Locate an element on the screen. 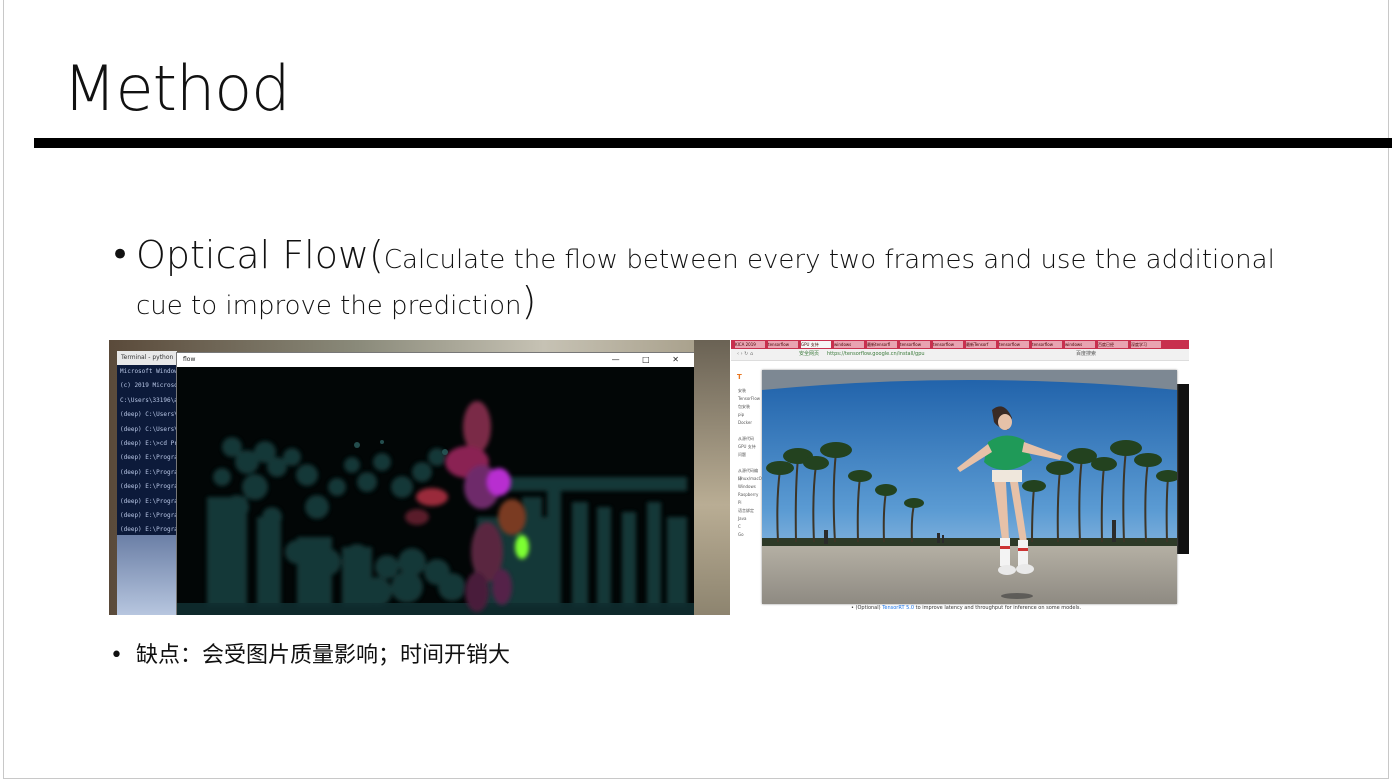 This screenshot has height=781, width=1392. flow-window: flow — □ ✕ is located at coordinates (436, 483).